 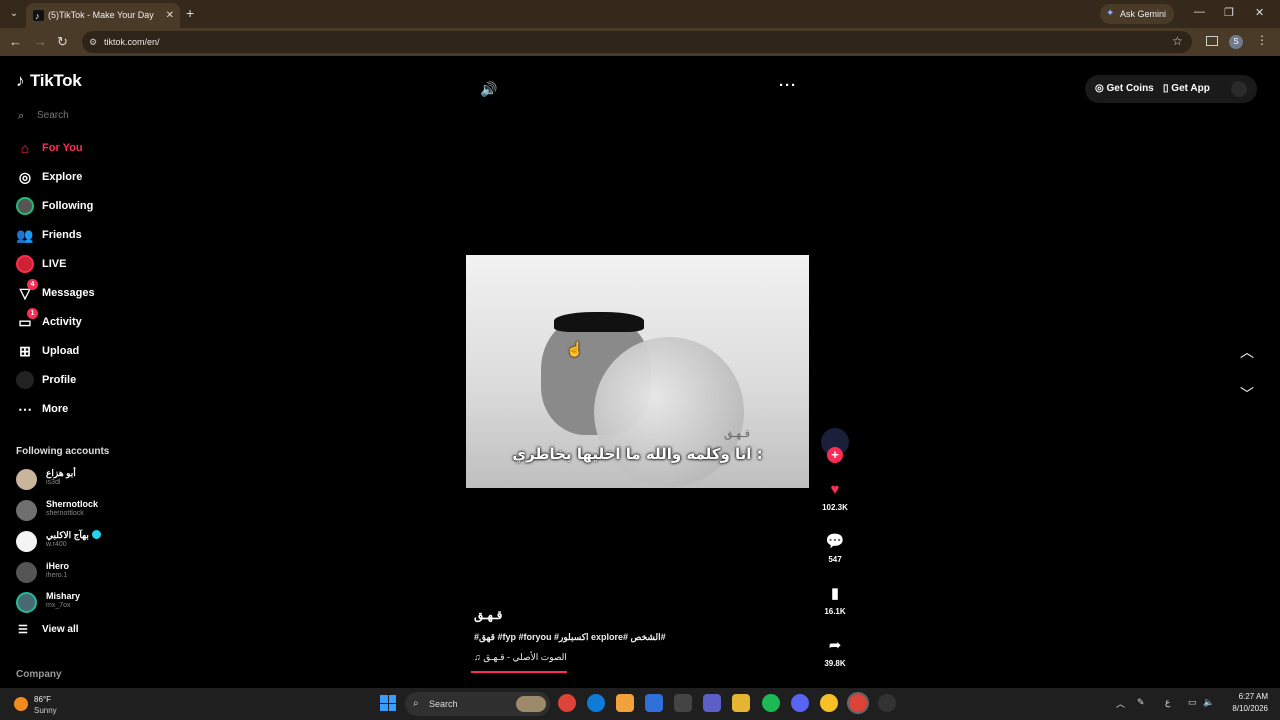 I want to click on nav-upload: ⊞ Upload, so click(x=96, y=351).